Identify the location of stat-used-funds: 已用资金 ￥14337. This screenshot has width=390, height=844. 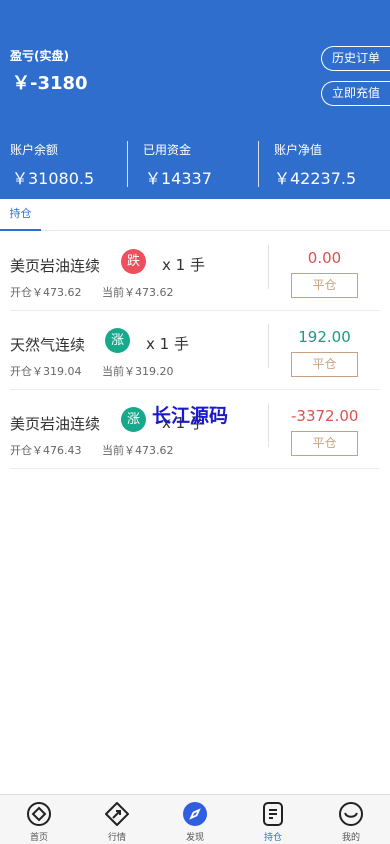
(192, 164).